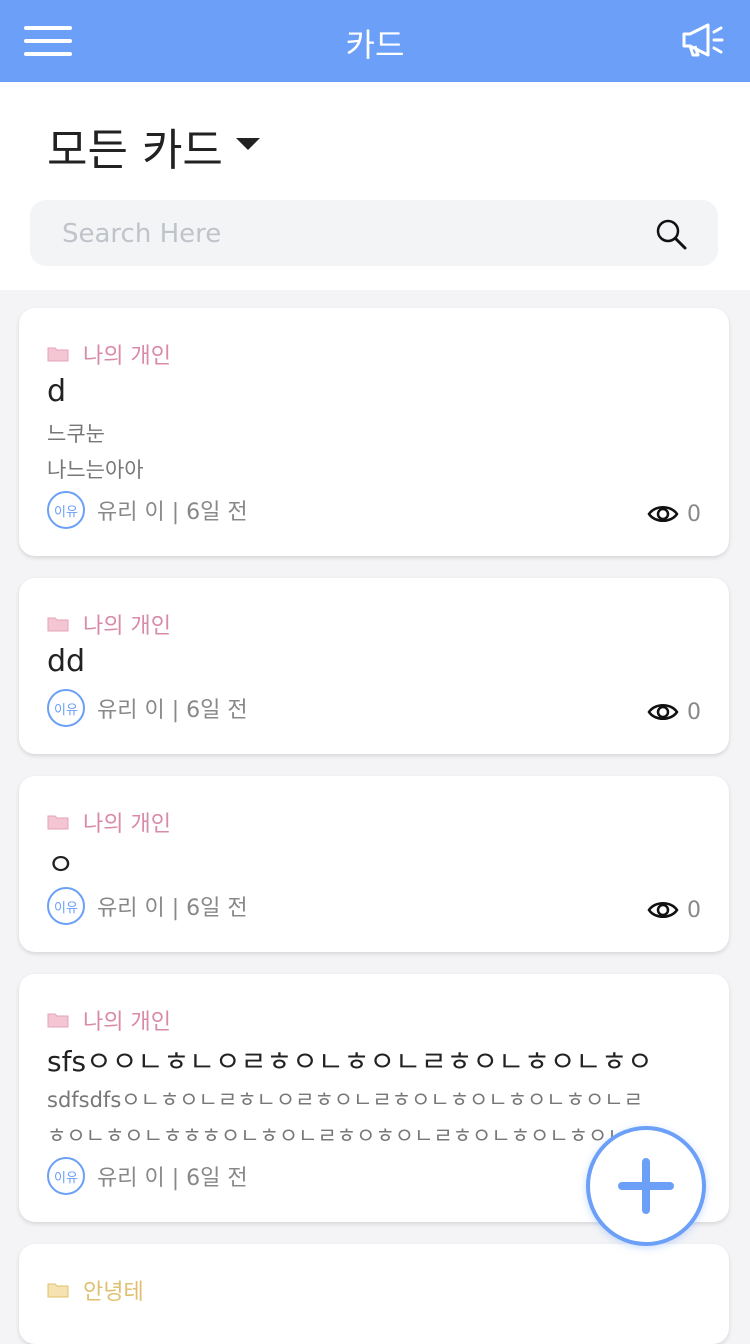  I want to click on search-bar, so click(374, 233).